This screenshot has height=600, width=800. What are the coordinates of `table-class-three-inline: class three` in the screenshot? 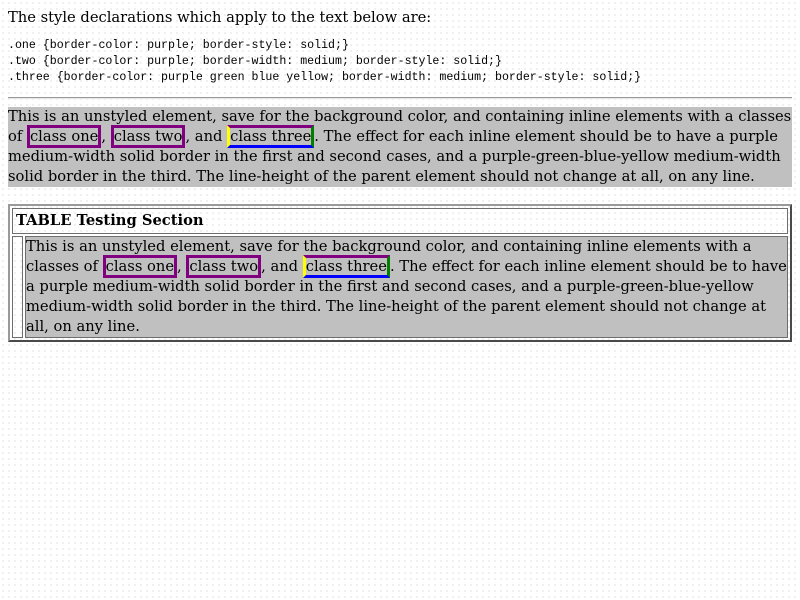 It's located at (346, 266).